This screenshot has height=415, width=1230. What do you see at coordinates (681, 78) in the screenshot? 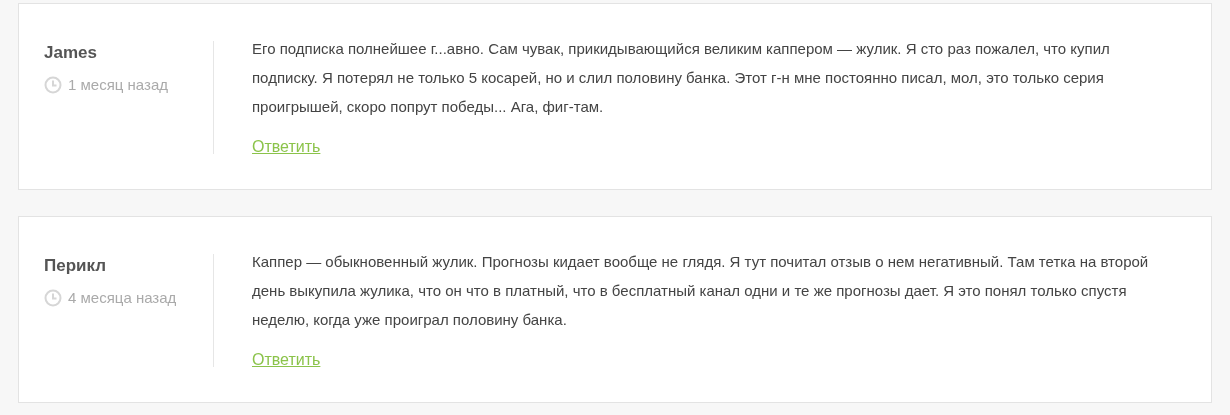
I see `comment-text: Его подписка полнейшее г...авно. Сам чувак, прикидывающийся великим каппером — жулик. Я сто раз пожалел, что купил подписку. Я потерял не только 5 косарей, но и слил половину банка. Этот г-н мне постоянно писал, мол, это только серия проигрышей, скоро попрут победы... Ага, фиг-там.` at bounding box center [681, 78].